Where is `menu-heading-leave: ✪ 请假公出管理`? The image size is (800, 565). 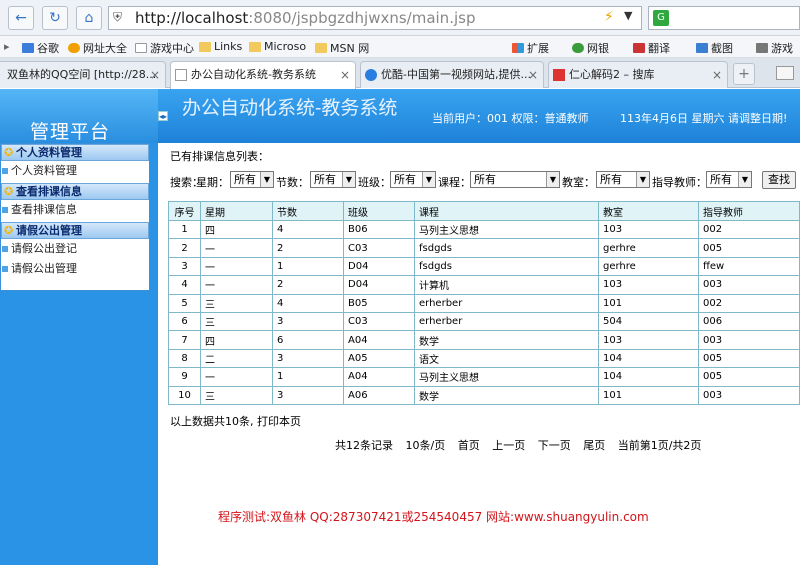 menu-heading-leave: ✪ 请假公出管理 is located at coordinates (75, 230).